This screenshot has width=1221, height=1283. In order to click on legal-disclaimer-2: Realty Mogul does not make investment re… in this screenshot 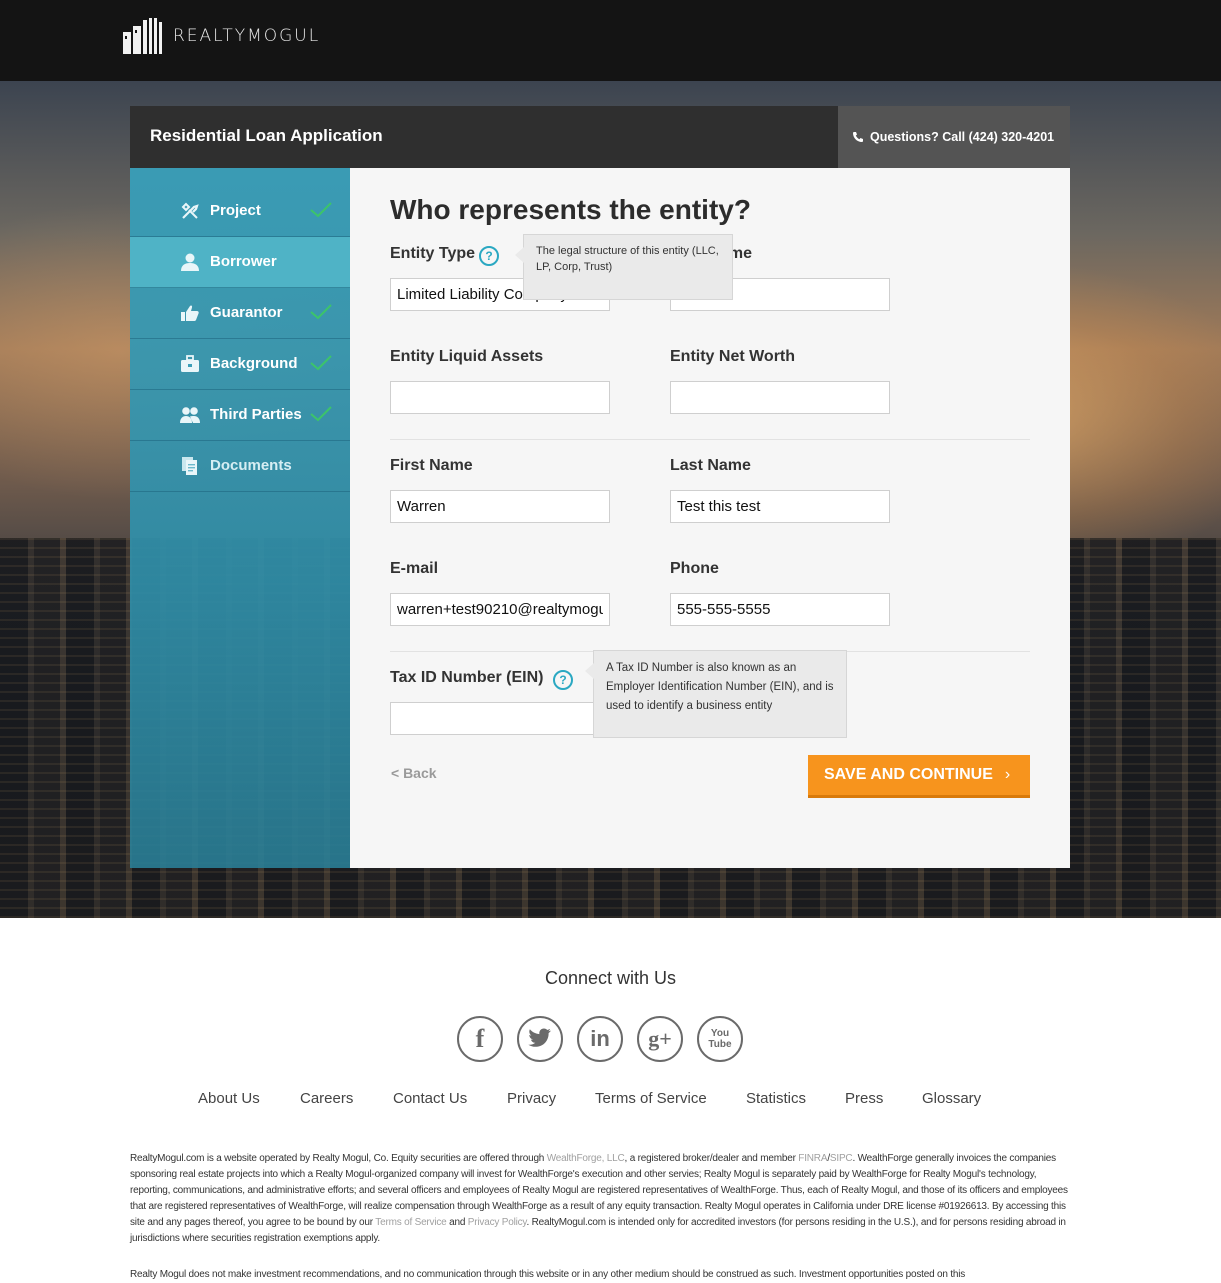, I will do `click(548, 1274)`.